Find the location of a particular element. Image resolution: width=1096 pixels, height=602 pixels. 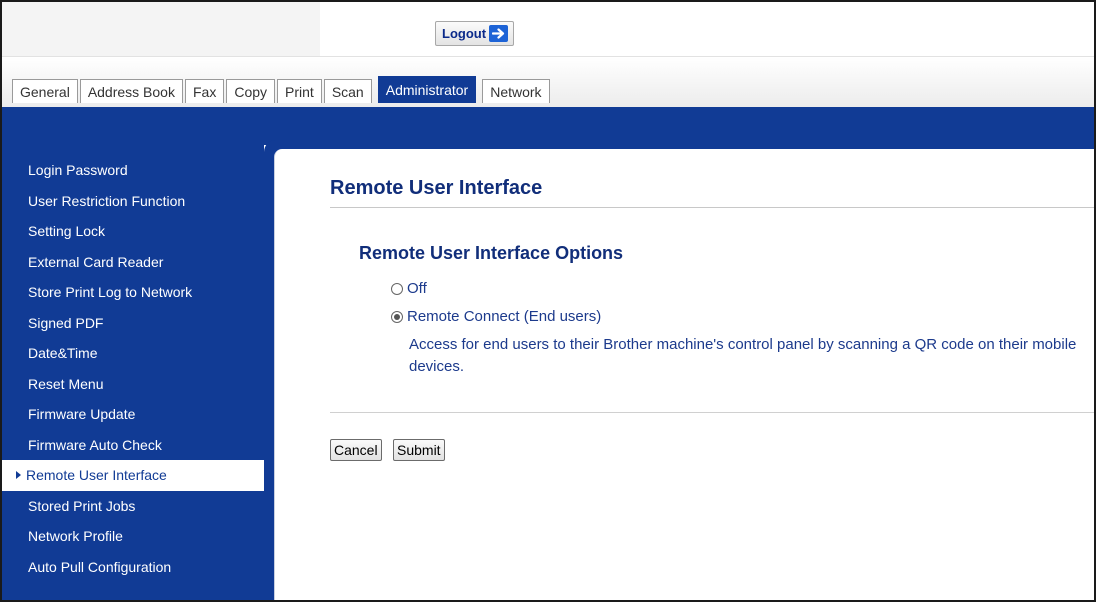

sidebar-item-stored-print-jobs: Stored Print Jobs is located at coordinates (133, 506).